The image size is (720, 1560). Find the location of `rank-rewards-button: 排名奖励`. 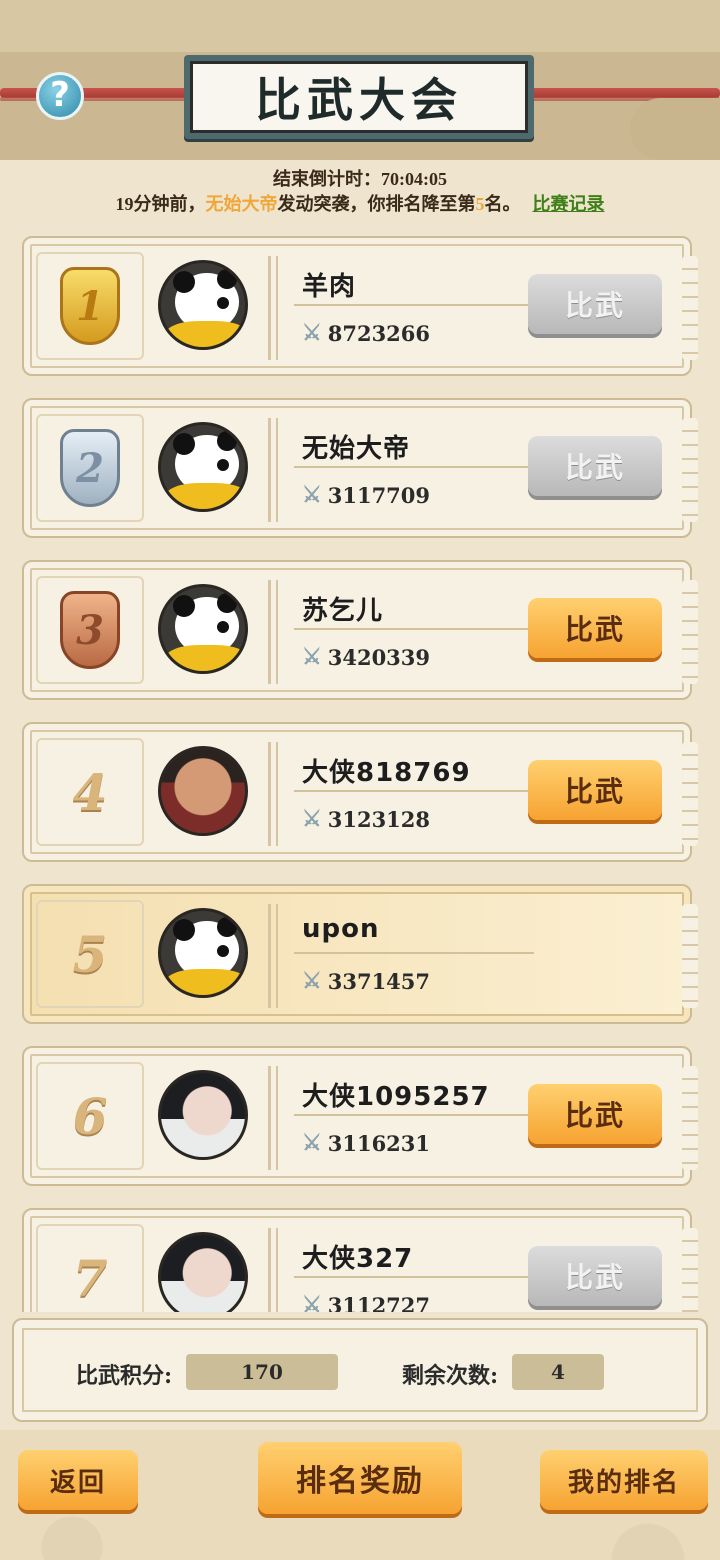

rank-rewards-button: 排名奖励 is located at coordinates (360, 1478).